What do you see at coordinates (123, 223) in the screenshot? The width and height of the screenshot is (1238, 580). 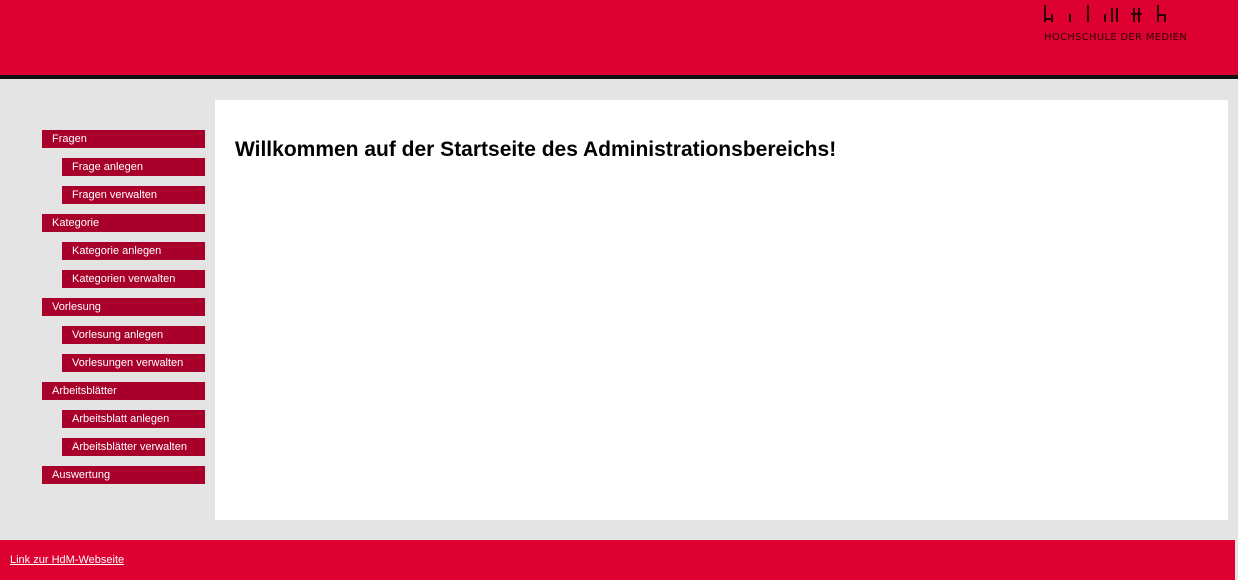 I see `sidebar-item-kategorie: Kategorie` at bounding box center [123, 223].